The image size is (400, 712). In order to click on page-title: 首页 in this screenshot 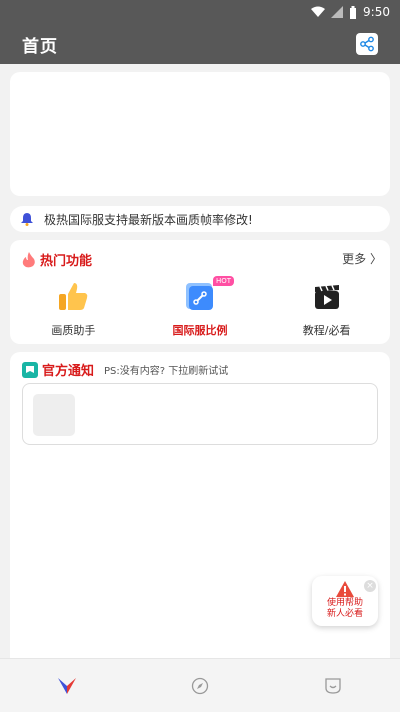, I will do `click(40, 46)`.